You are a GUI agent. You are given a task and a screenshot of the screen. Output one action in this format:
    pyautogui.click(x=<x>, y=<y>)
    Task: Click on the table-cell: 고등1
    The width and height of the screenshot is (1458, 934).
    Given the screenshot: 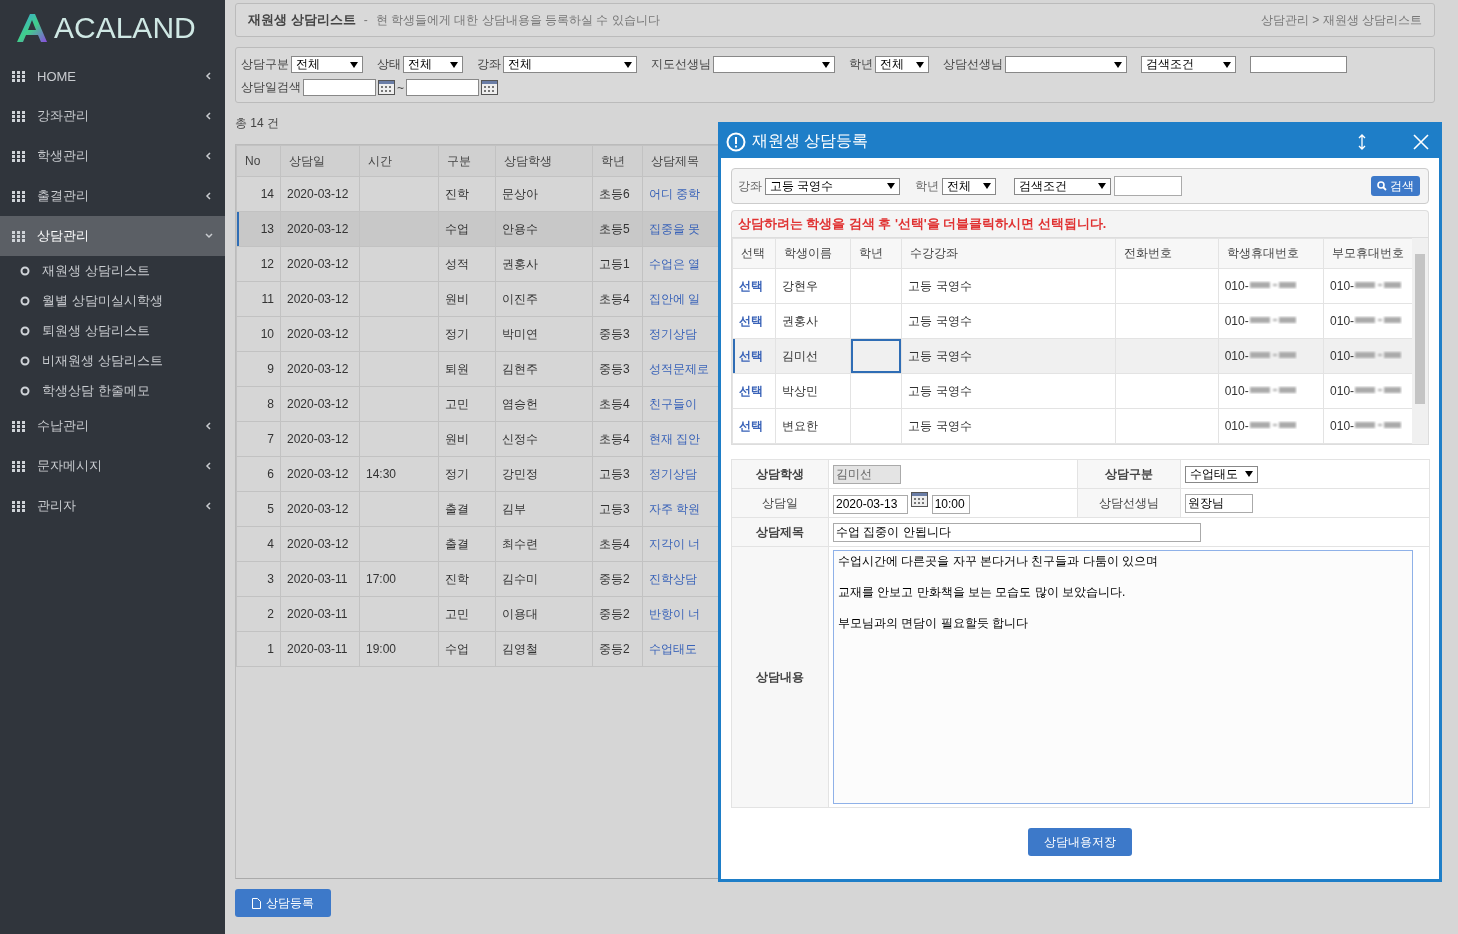 What is the action you would take?
    pyautogui.click(x=617, y=264)
    